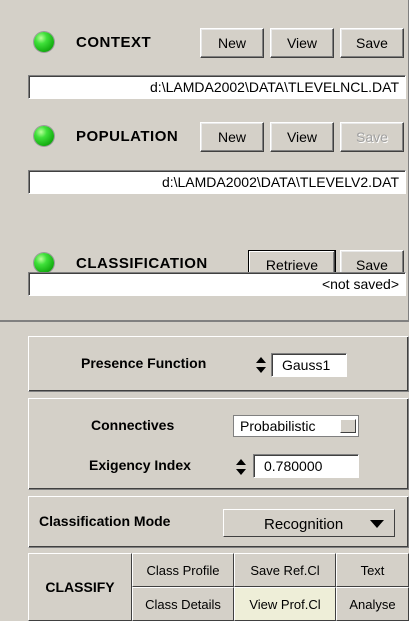 Image resolution: width=409 pixels, height=621 pixels. Describe the element at coordinates (127, 136) in the screenshot. I see `population-title: POPULATION` at that location.